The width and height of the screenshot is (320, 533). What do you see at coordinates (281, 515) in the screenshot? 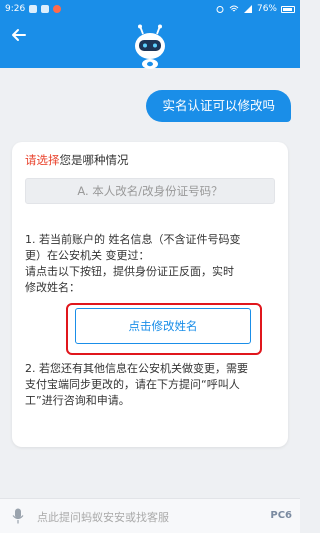
I see `watermark-logo: PC6` at bounding box center [281, 515].